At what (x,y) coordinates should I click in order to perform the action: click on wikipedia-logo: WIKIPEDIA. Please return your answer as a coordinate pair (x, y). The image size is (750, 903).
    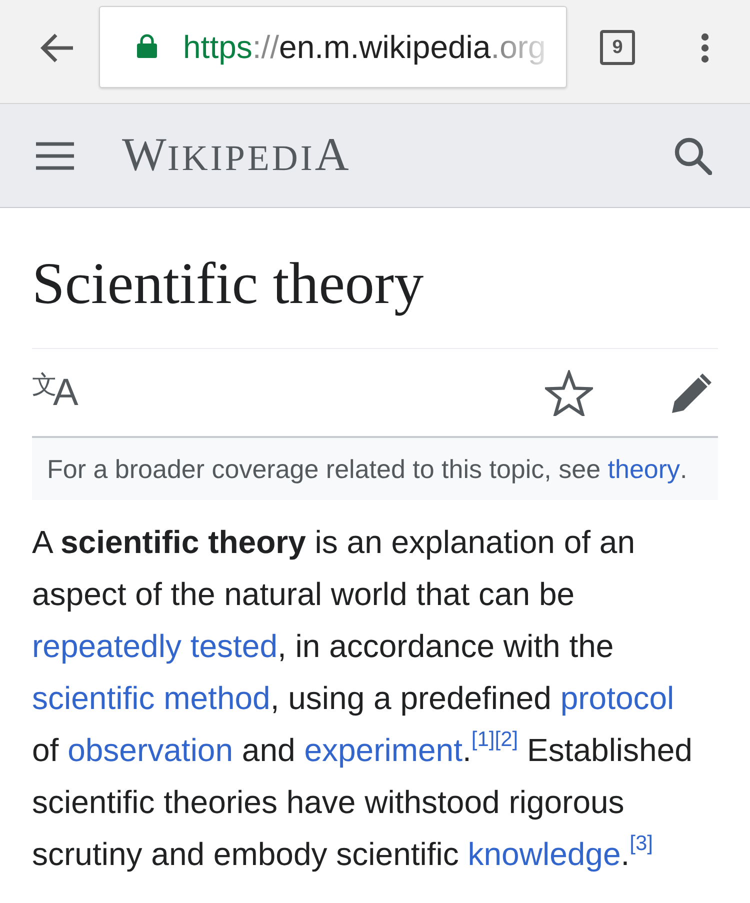
    Looking at the image, I should click on (236, 155).